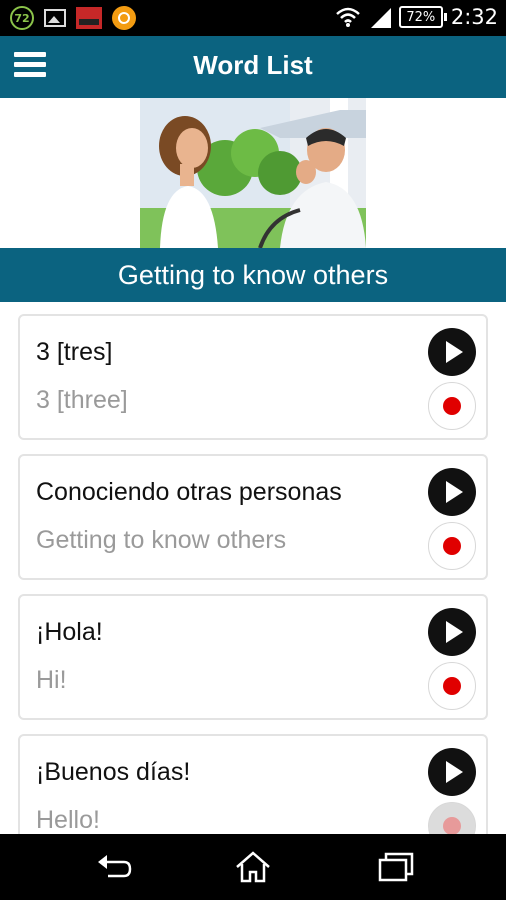 This screenshot has width=506, height=900. Describe the element at coordinates (189, 492) in the screenshot. I see `spanish-phrase: Conociendo otras personas` at that location.